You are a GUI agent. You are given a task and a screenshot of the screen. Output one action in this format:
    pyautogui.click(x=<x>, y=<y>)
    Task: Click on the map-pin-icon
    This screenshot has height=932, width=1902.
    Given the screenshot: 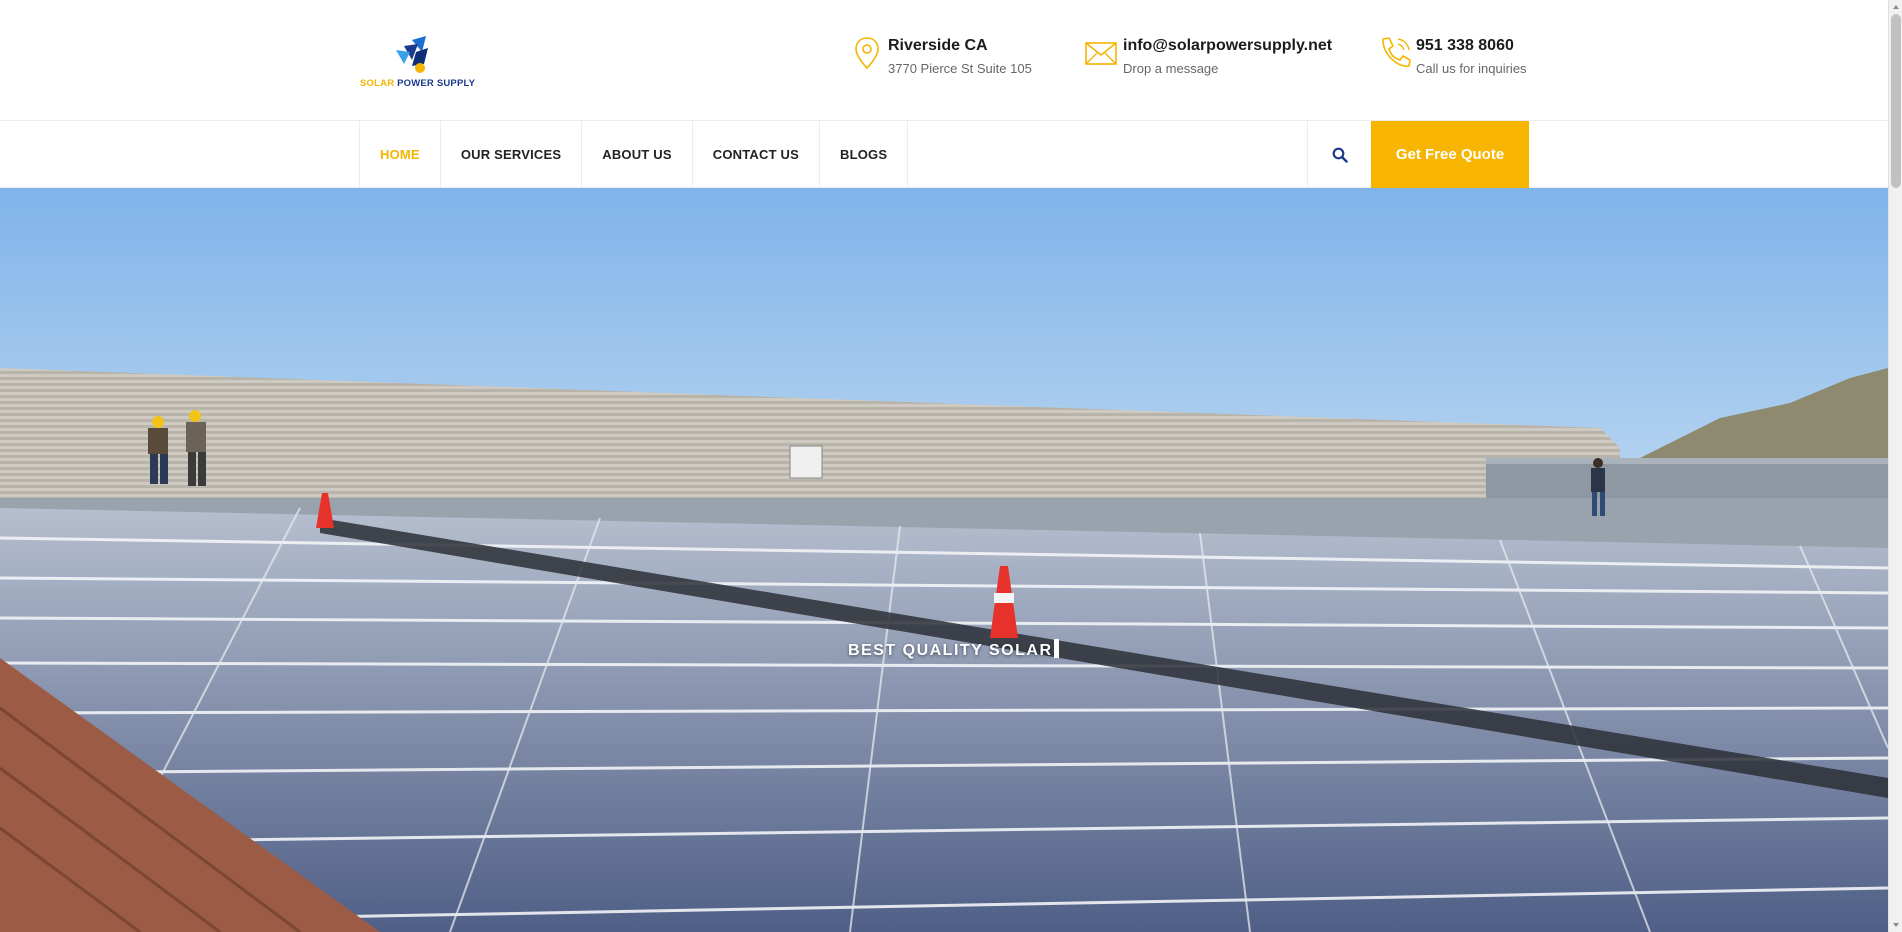 What is the action you would take?
    pyautogui.click(x=867, y=53)
    